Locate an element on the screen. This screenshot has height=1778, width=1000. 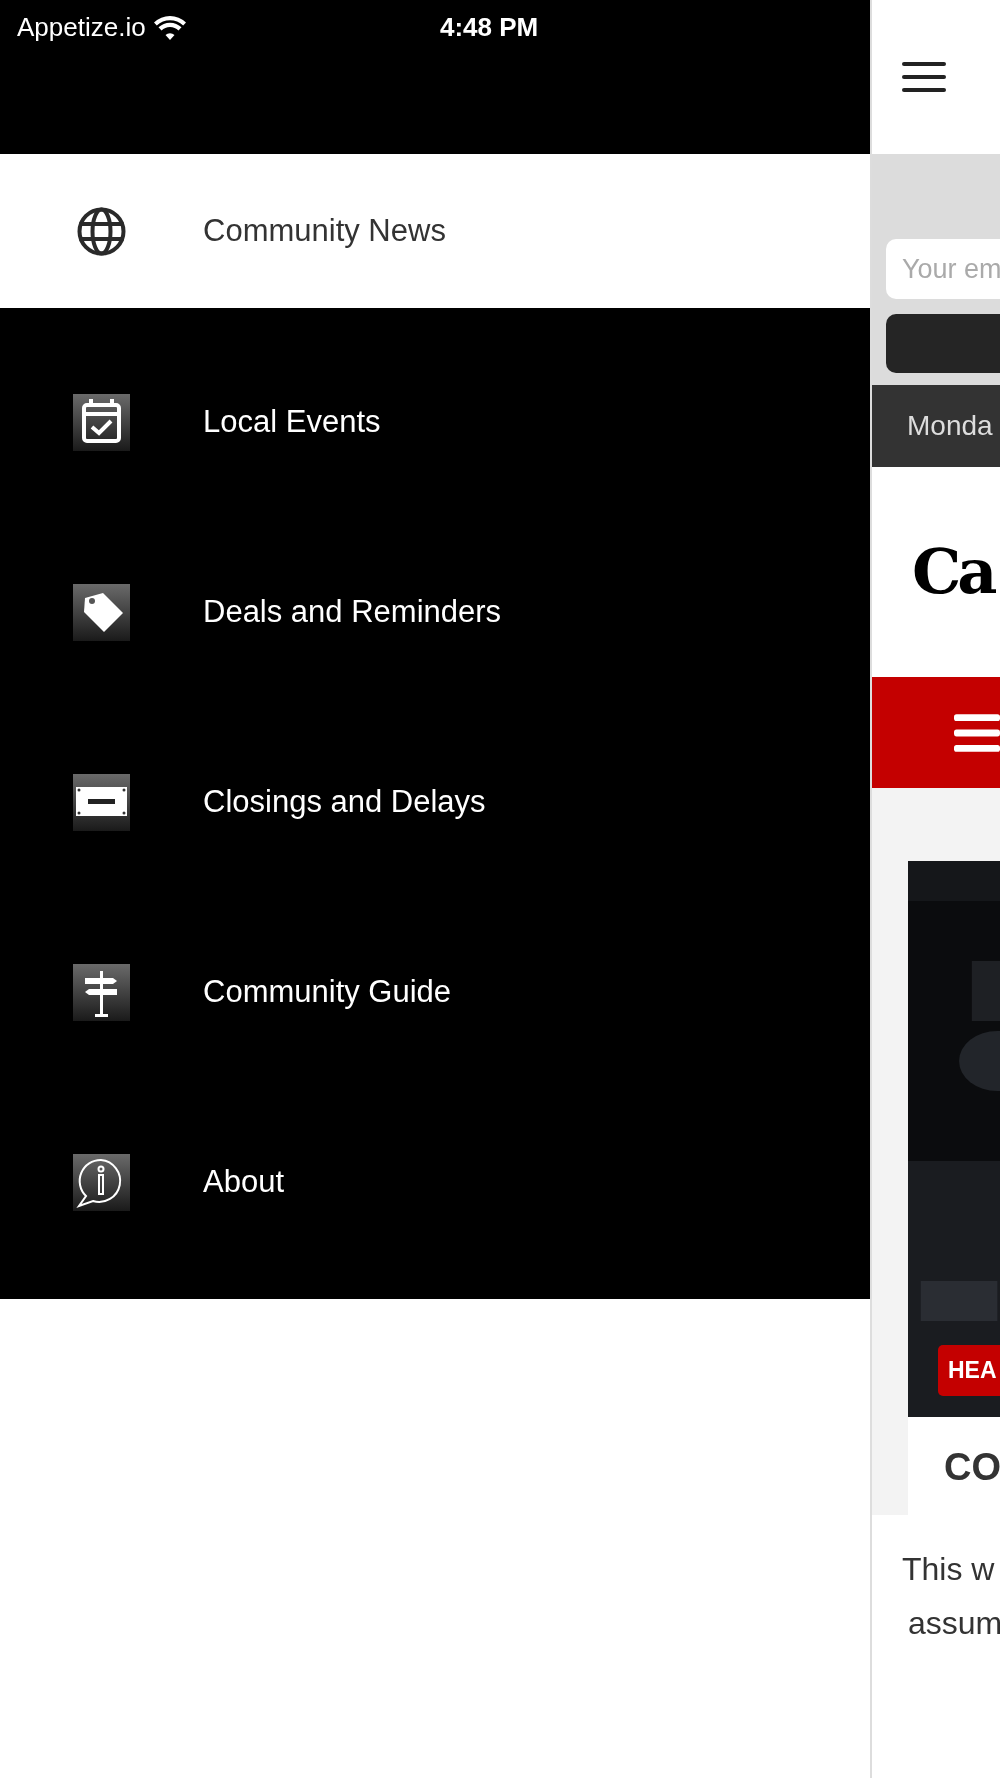
notice-text: assum is located at coordinates (953, 1623).